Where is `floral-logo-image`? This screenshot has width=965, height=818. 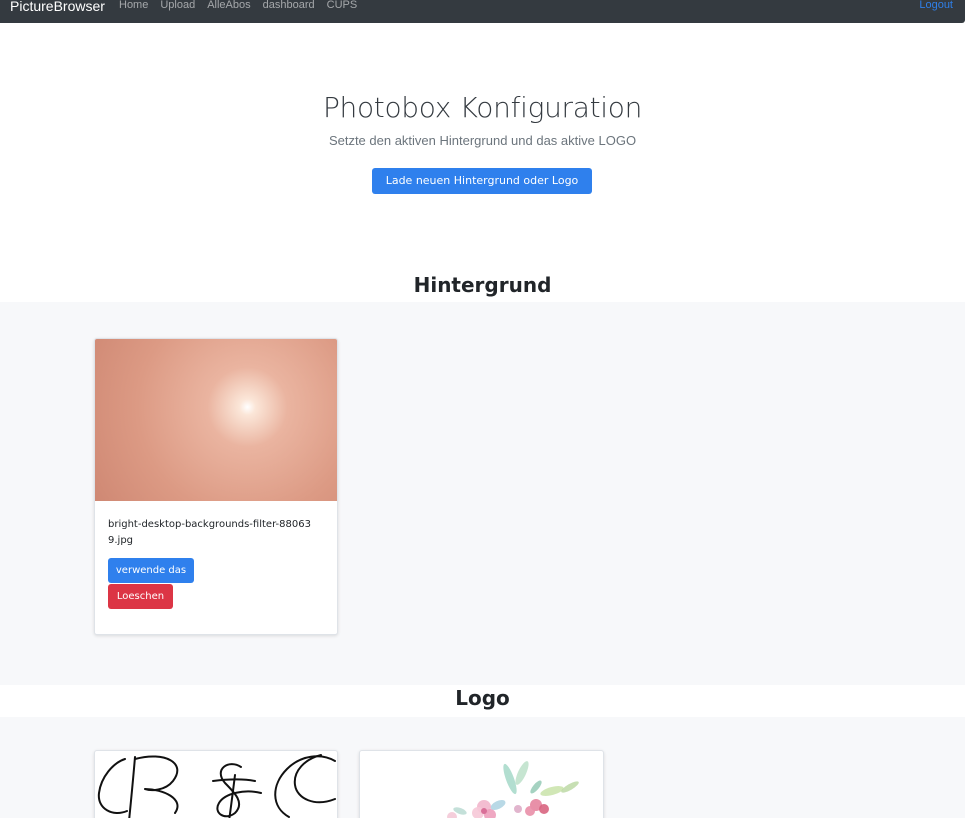 floral-logo-image is located at coordinates (482, 784).